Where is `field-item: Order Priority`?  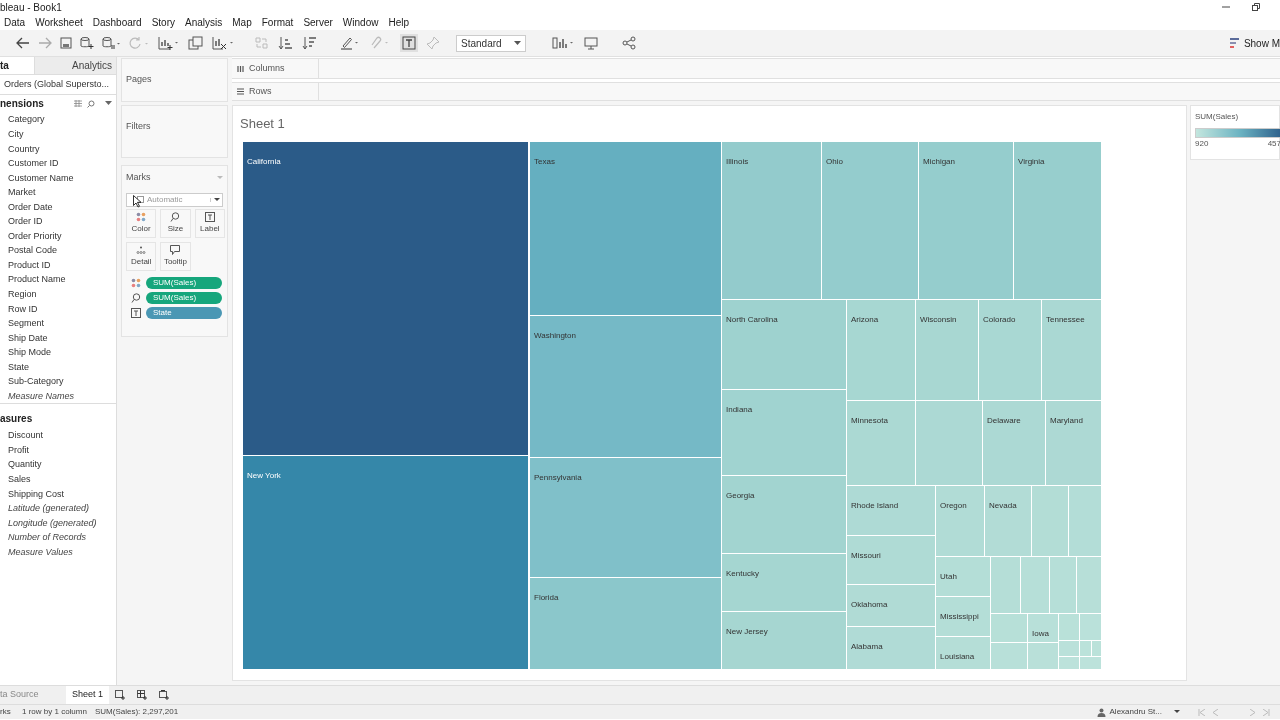
field-item: Order Priority is located at coordinates (58, 236).